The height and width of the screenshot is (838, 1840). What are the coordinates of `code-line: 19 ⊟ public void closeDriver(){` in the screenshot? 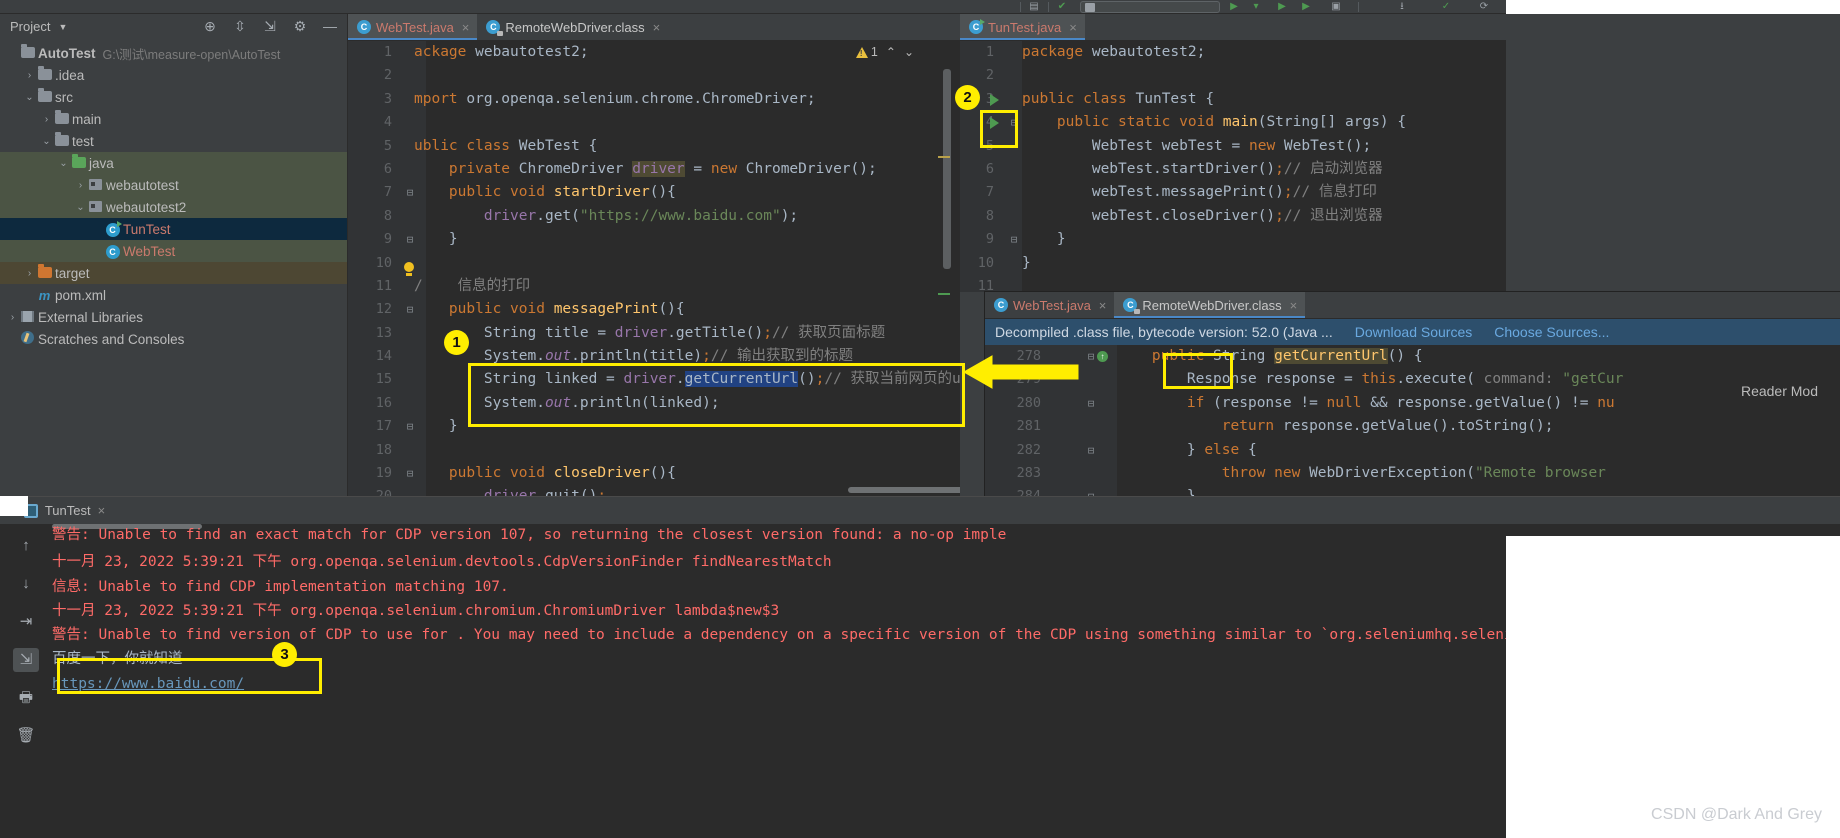 It's located at (654, 473).